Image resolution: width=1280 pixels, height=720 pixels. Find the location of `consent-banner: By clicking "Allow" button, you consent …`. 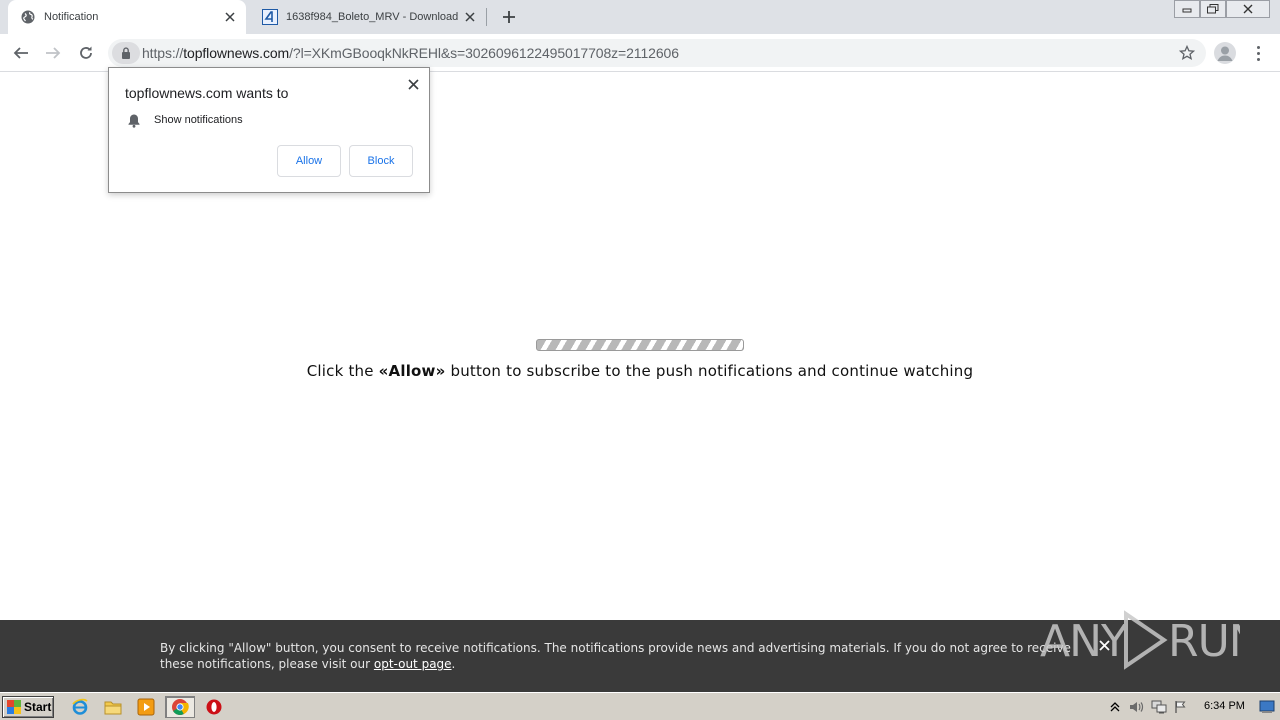

consent-banner: By clicking "Allow" button, you consent … is located at coordinates (640, 656).